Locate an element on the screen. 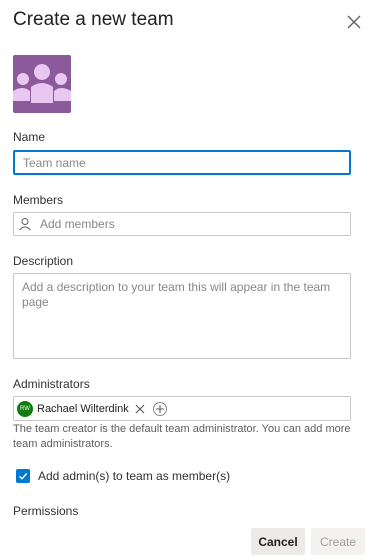 This screenshot has width=374, height=560. create-button: Create is located at coordinates (338, 541).